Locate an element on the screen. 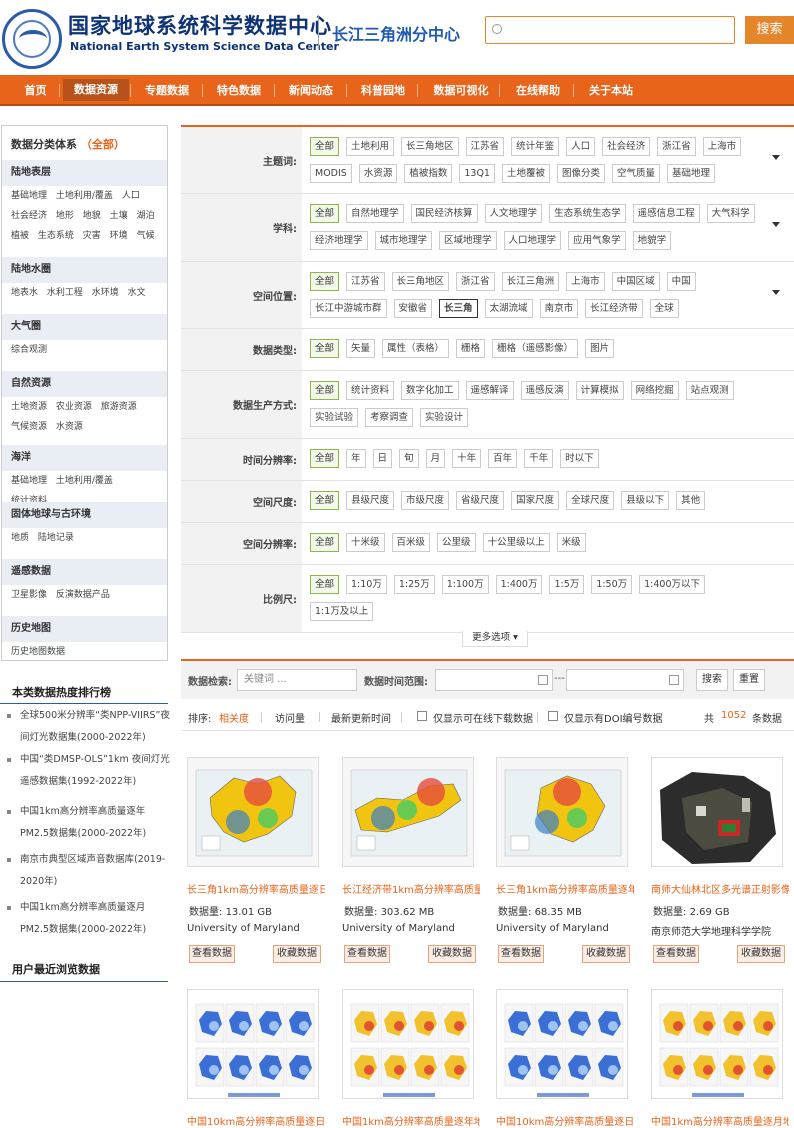 This screenshot has height=1128, width=794. category-link: 灾害 is located at coordinates (92, 236).